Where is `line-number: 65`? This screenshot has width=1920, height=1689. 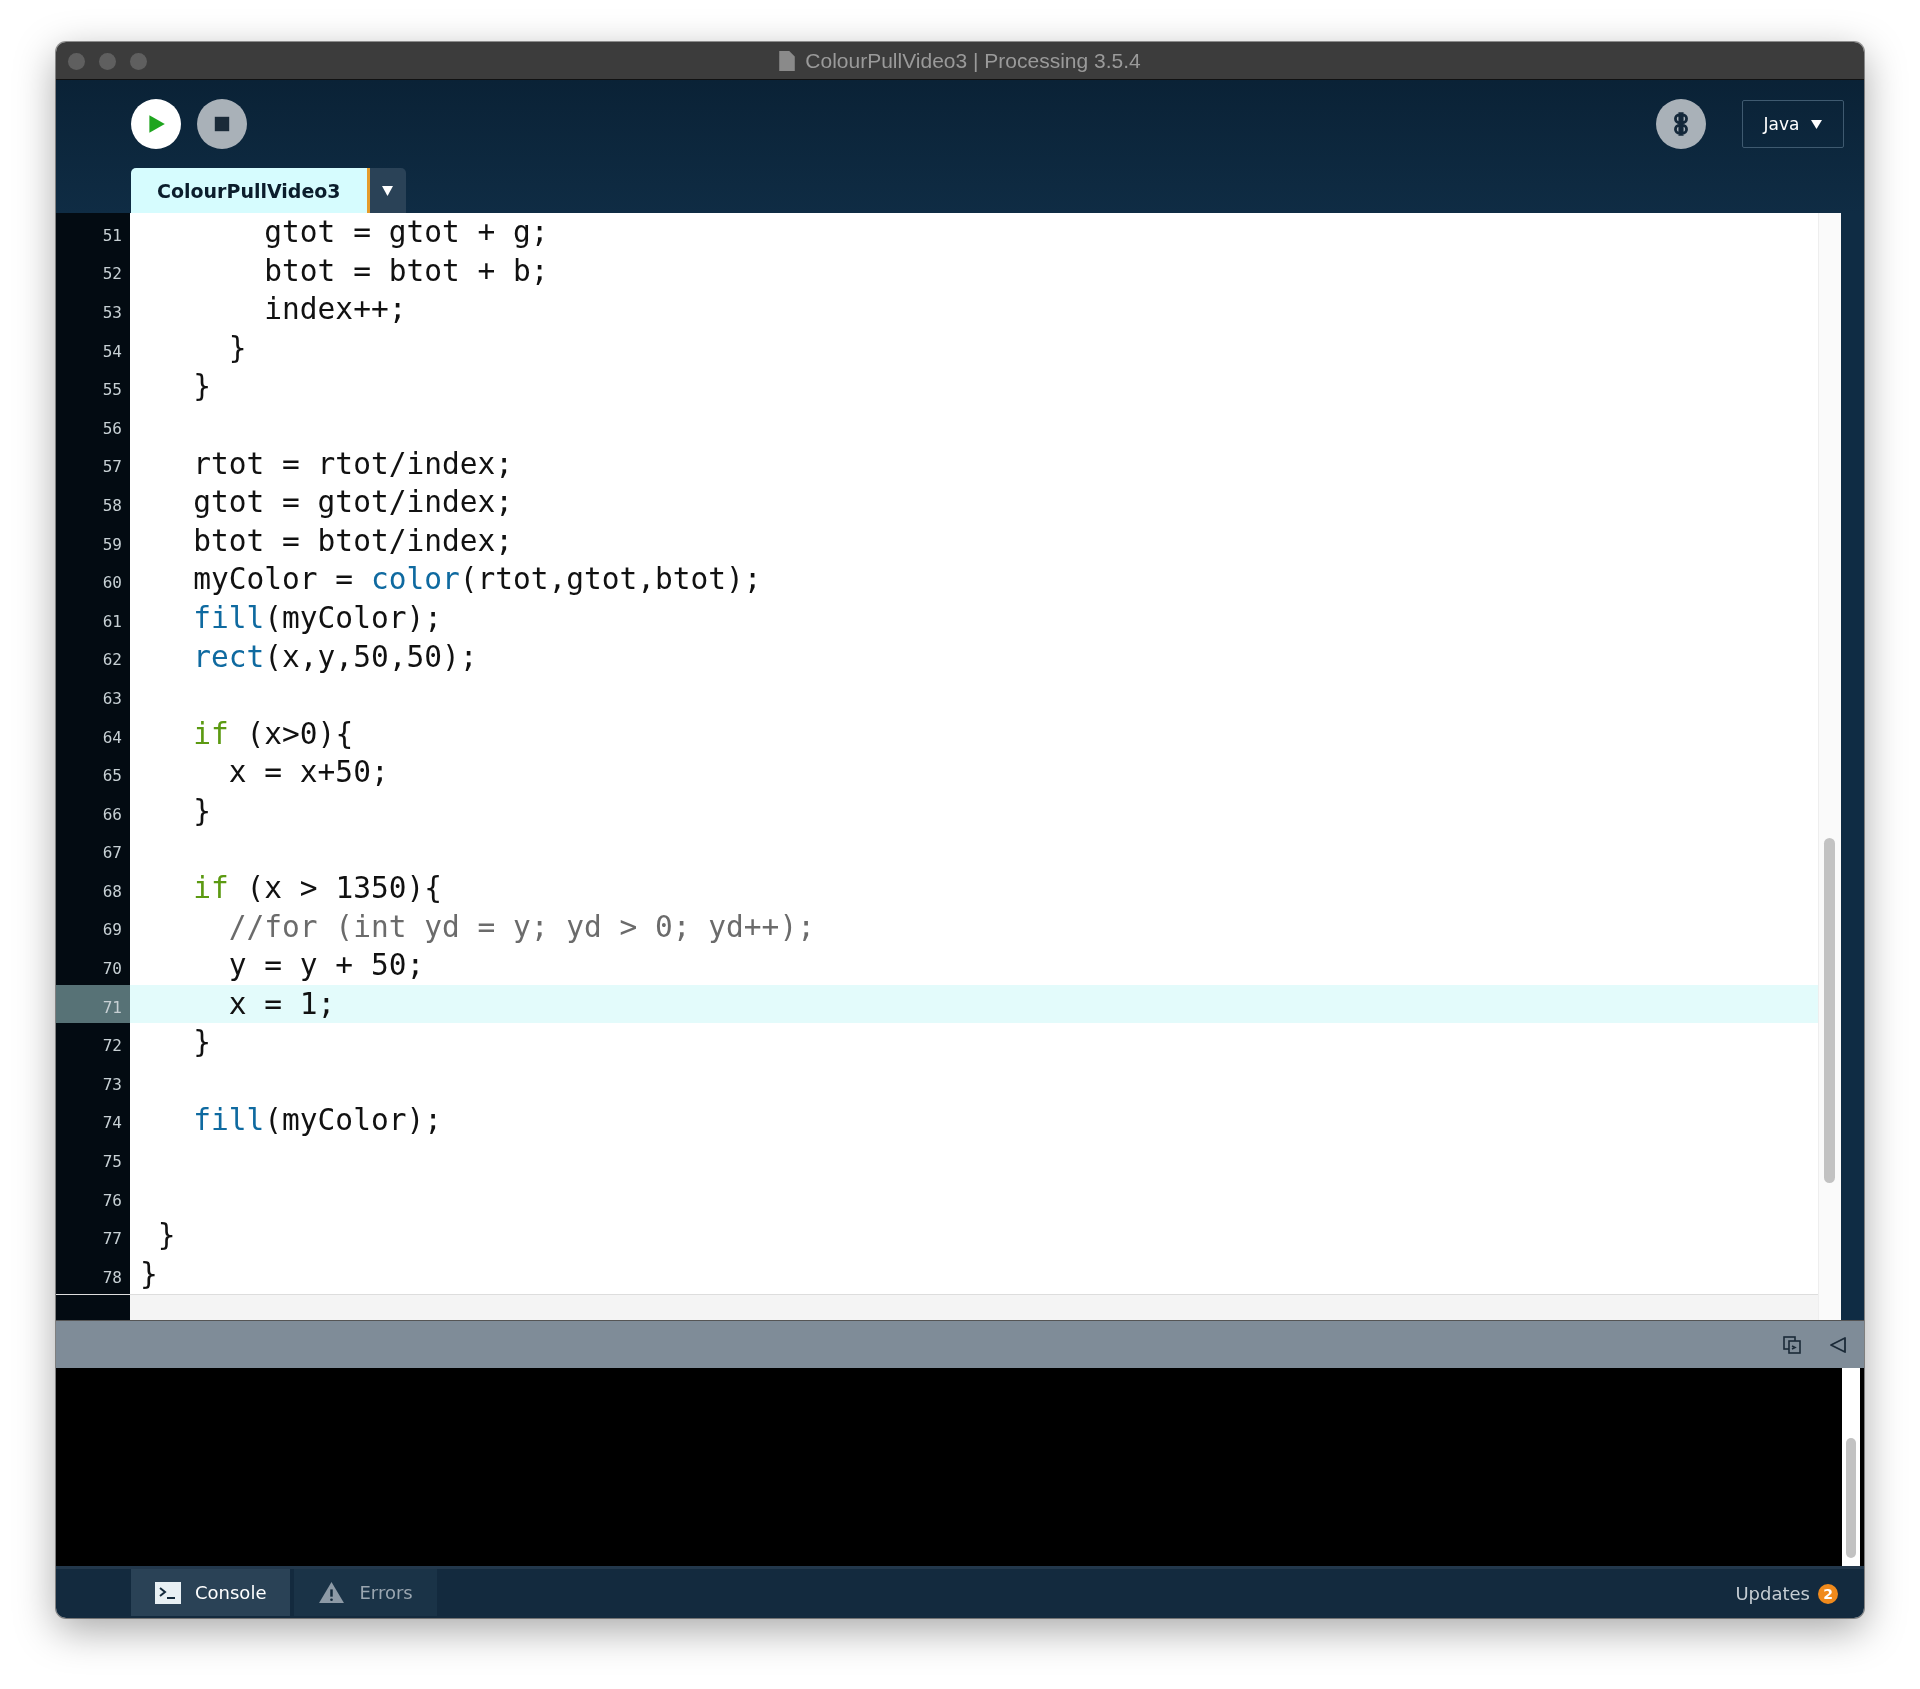
line-number: 65 is located at coordinates (93, 772).